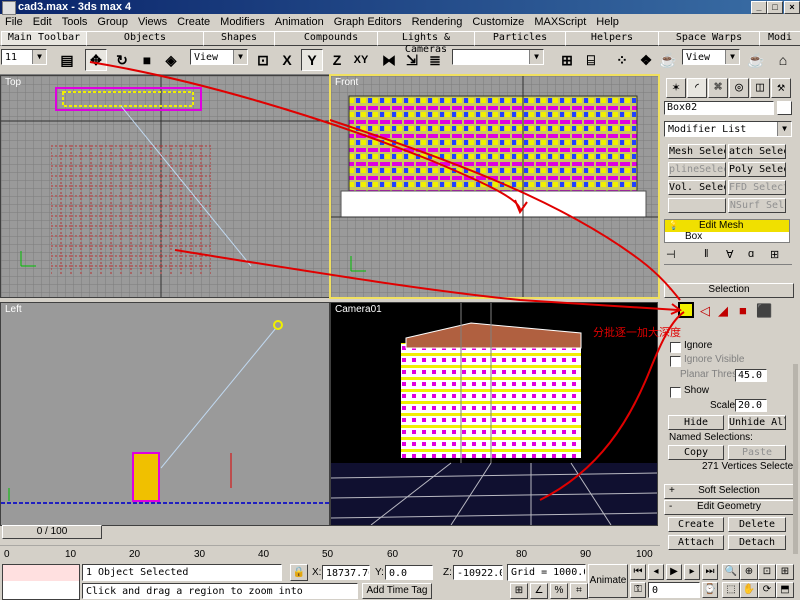 Image resolution: width=800 pixels, height=600 pixels. I want to click on add-time-tag-button: Add Time Tag, so click(397, 591).